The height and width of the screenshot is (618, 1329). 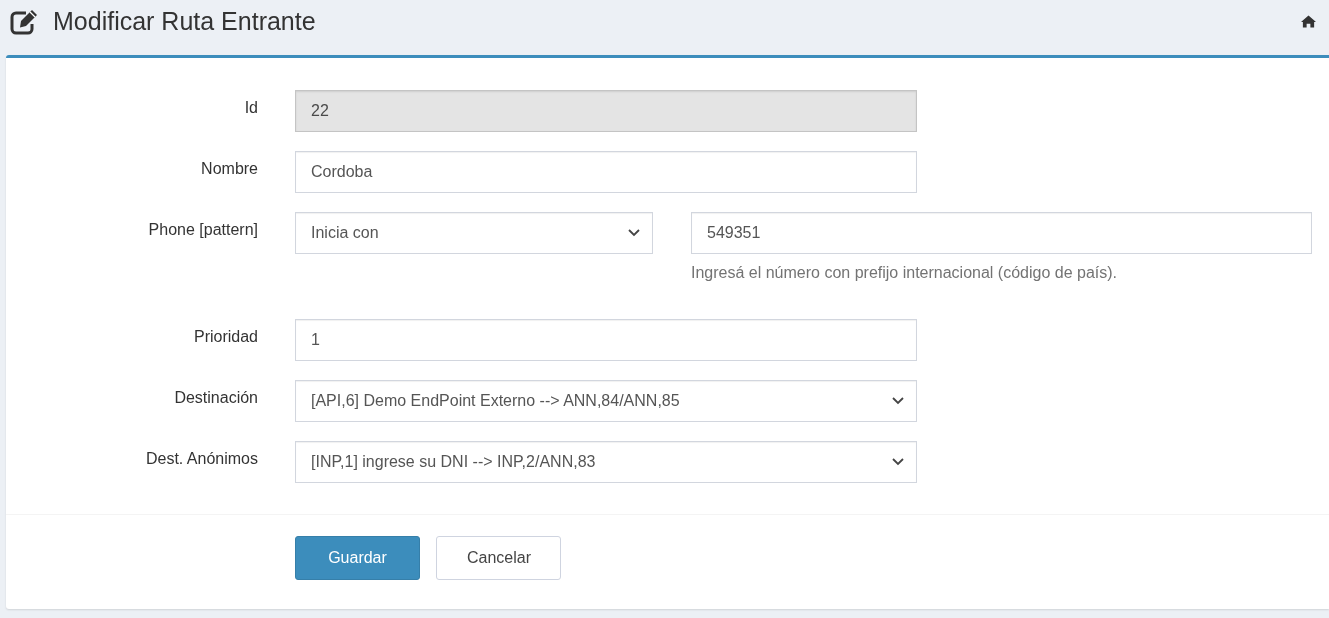 I want to click on save-button: Guardar, so click(x=357, y=558).